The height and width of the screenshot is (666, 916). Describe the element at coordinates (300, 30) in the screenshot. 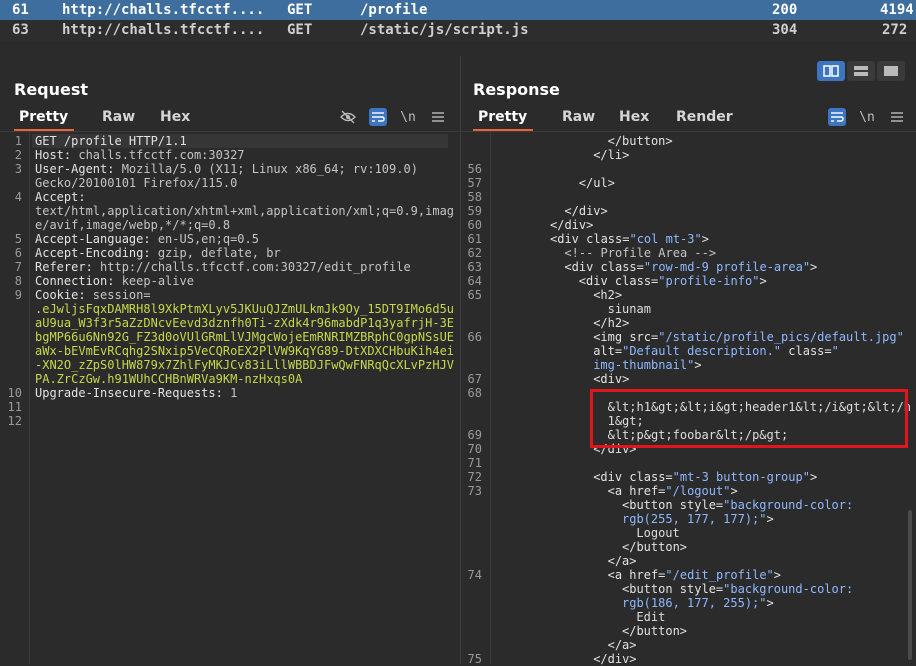

I see `history-method: GET` at that location.